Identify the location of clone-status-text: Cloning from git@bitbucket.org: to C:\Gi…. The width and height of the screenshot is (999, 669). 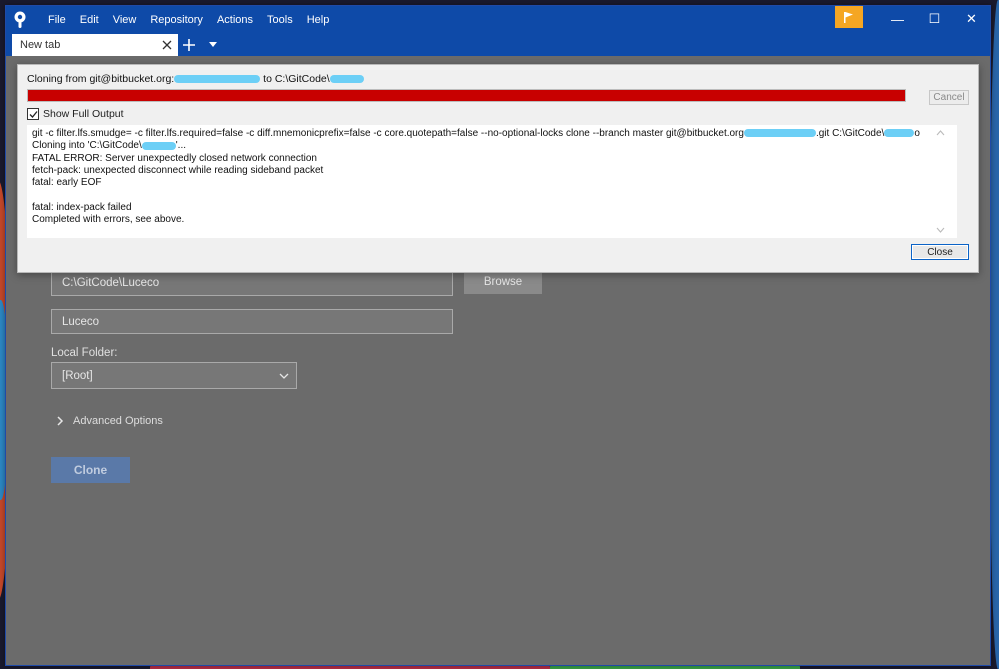
(195, 79).